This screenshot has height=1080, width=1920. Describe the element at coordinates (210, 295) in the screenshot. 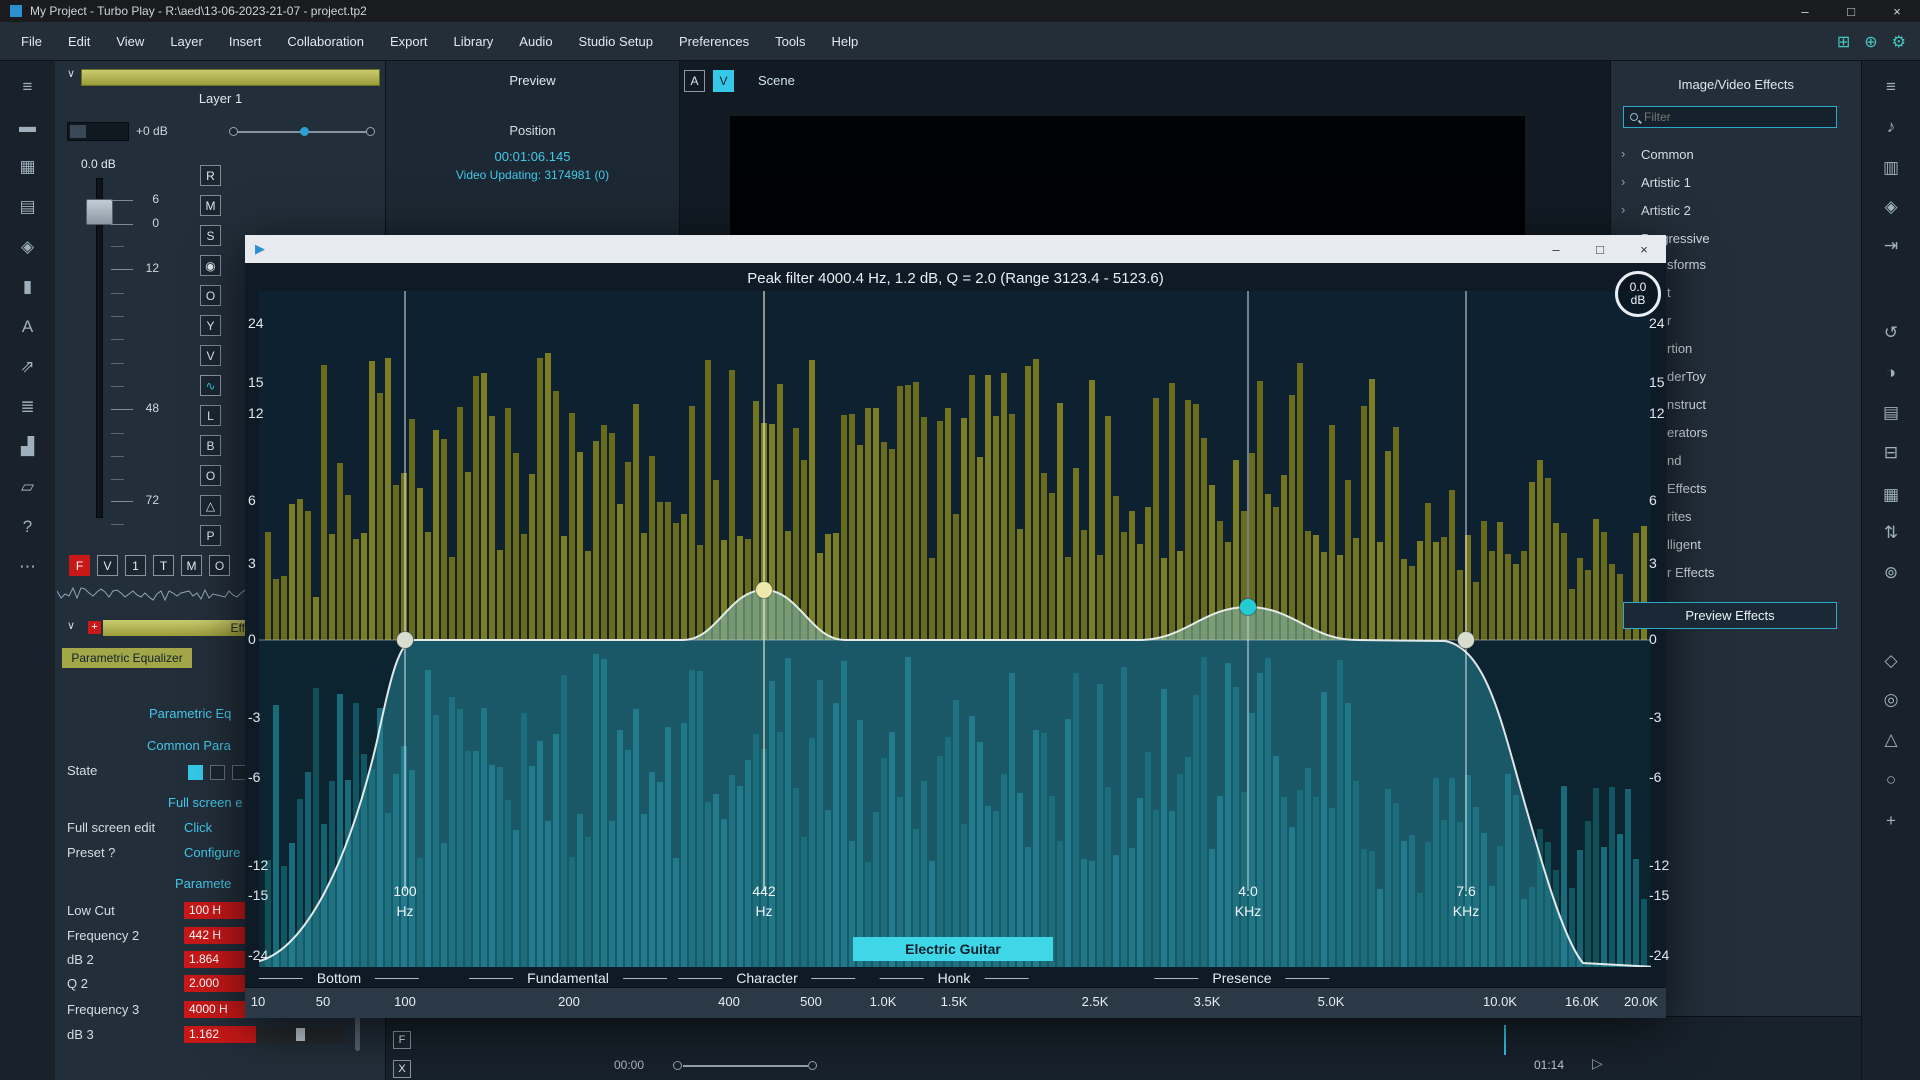

I see `output-button: O` at that location.